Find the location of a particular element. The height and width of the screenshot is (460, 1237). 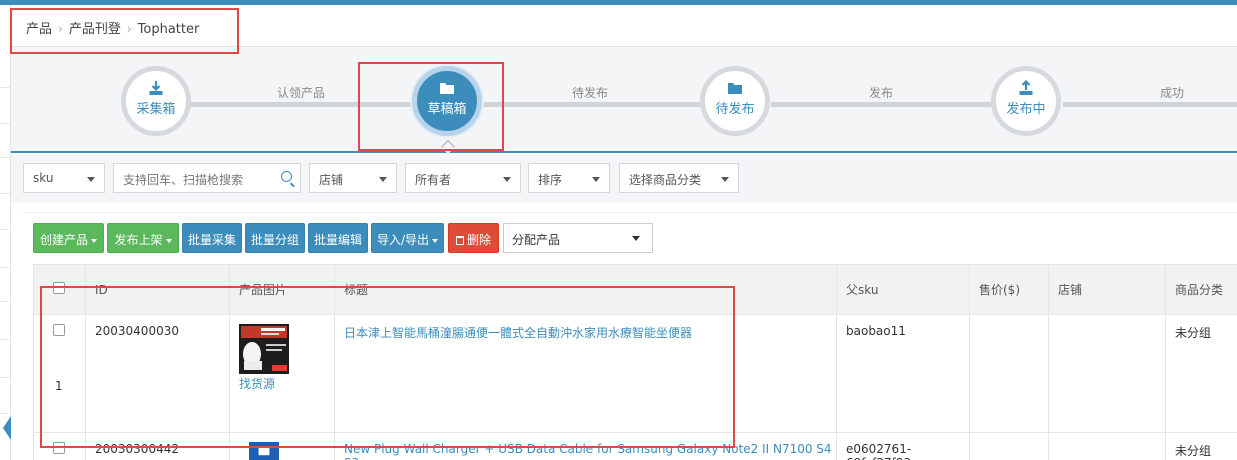

search-input: 支持回车、扫描枪搜索 is located at coordinates (207, 178).